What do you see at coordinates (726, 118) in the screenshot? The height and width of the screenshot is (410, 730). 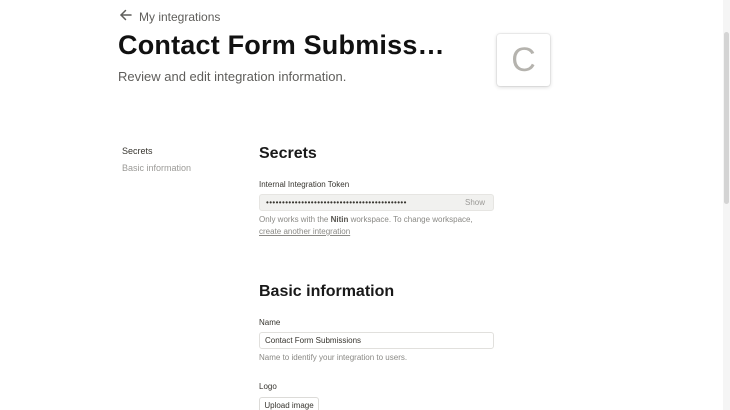 I see `scrollbar-thumb` at bounding box center [726, 118].